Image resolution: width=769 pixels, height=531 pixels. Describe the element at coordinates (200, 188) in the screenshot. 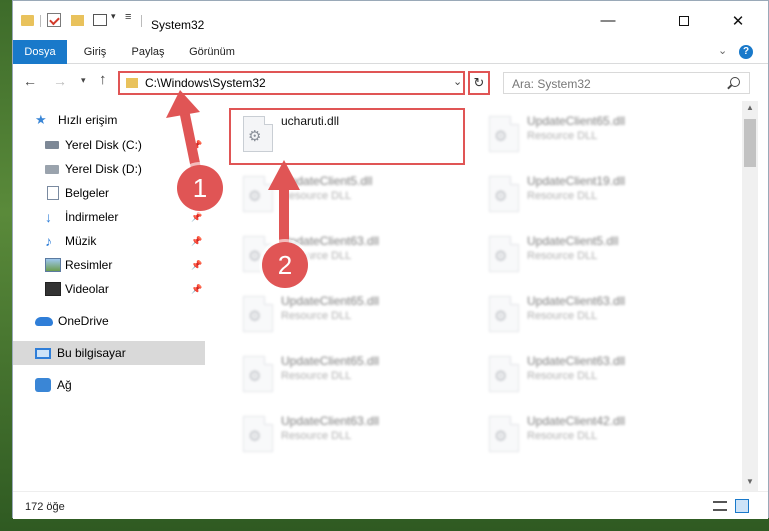

I see `step-badge-1: 1` at that location.